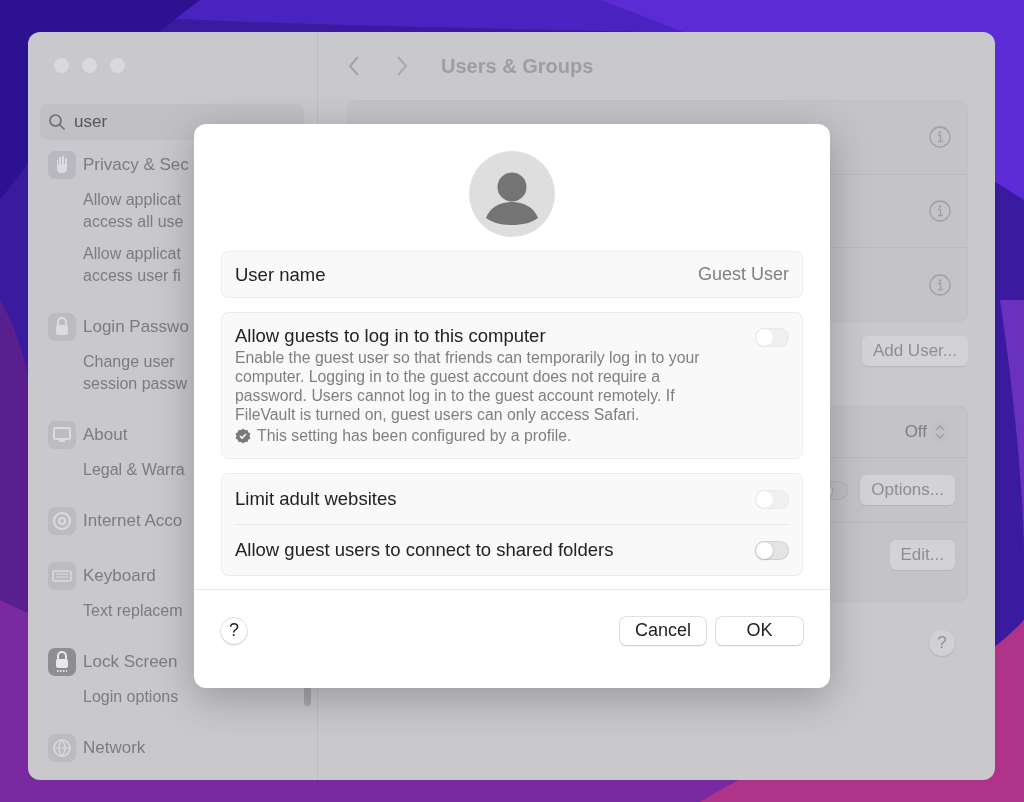 The height and width of the screenshot is (802, 1024). I want to click on sidebar-subitem: Change user session passw, so click(135, 373).